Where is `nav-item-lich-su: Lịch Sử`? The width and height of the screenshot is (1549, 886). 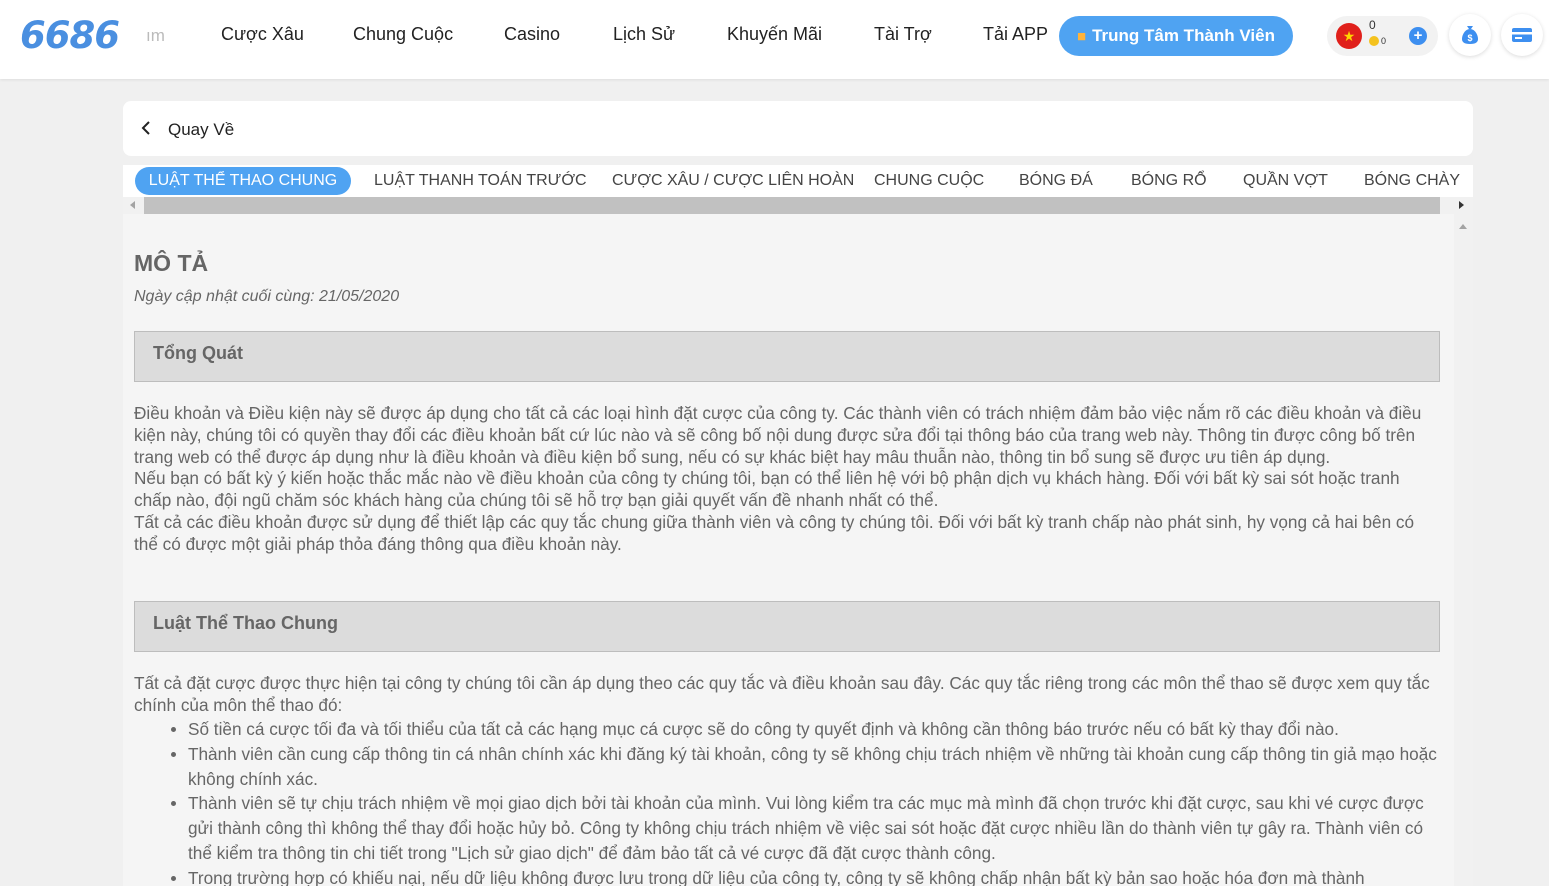
nav-item-lich-su: Lịch Sử is located at coordinates (644, 34).